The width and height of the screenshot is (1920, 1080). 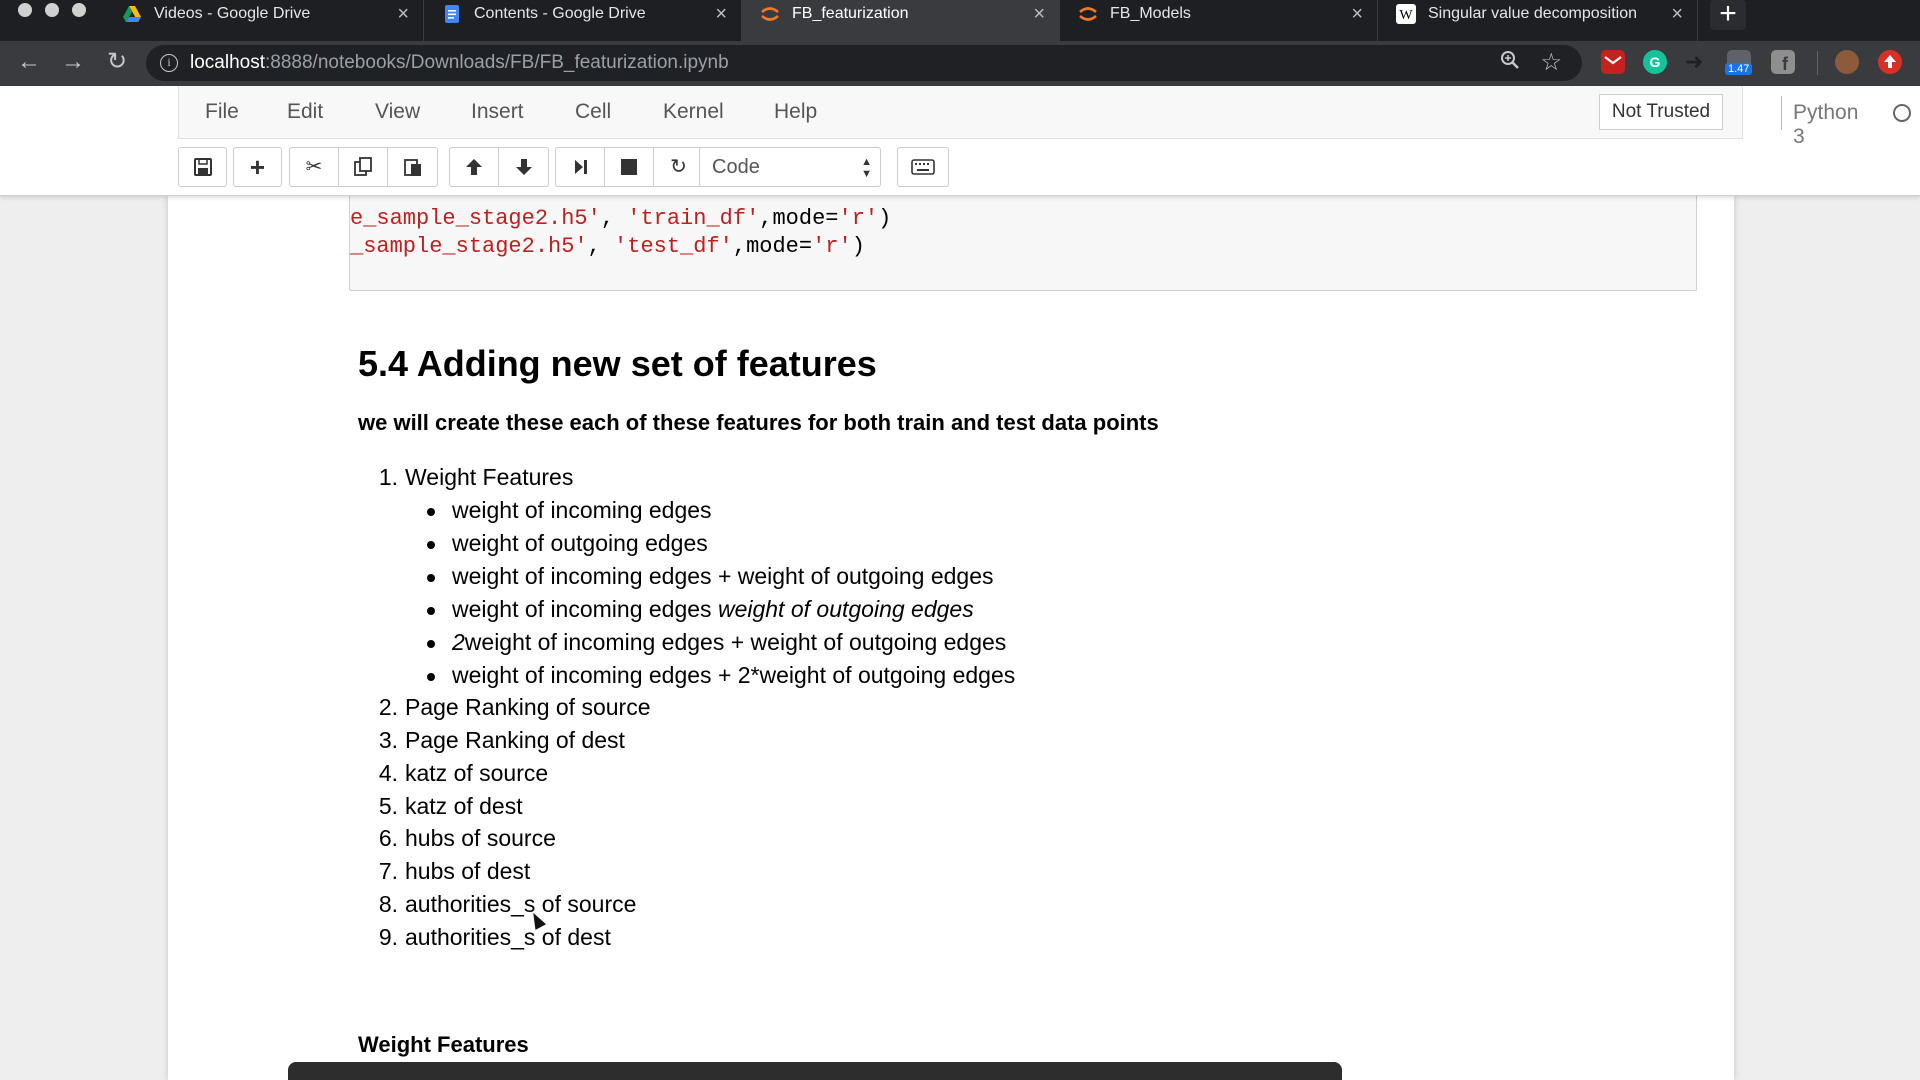 I want to click on extension-badge: 1.47, so click(x=1739, y=69).